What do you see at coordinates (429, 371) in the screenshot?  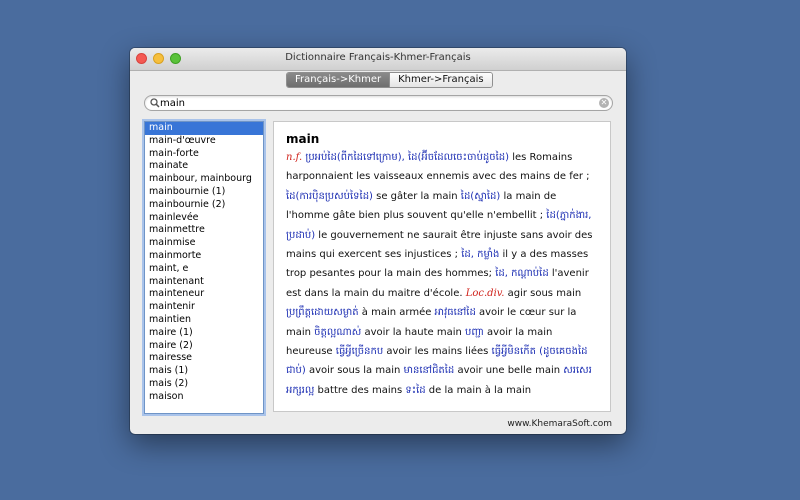 I see `khmer-translation: មាននៅជិតដៃ` at bounding box center [429, 371].